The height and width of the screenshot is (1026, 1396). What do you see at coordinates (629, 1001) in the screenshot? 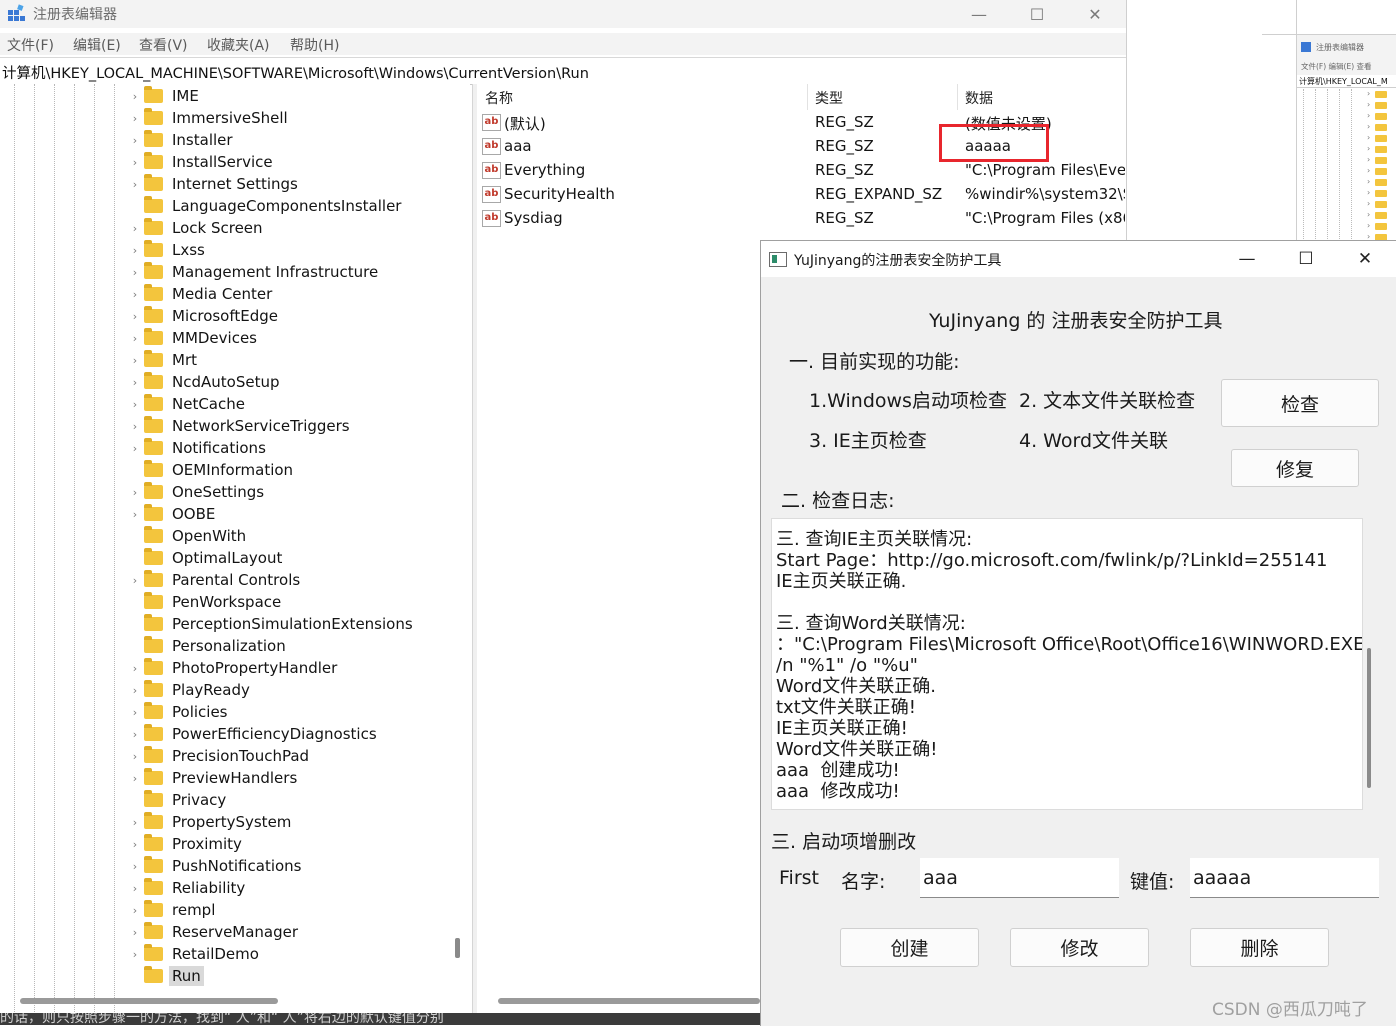
I see `values-horizontal-scrollbar` at bounding box center [629, 1001].